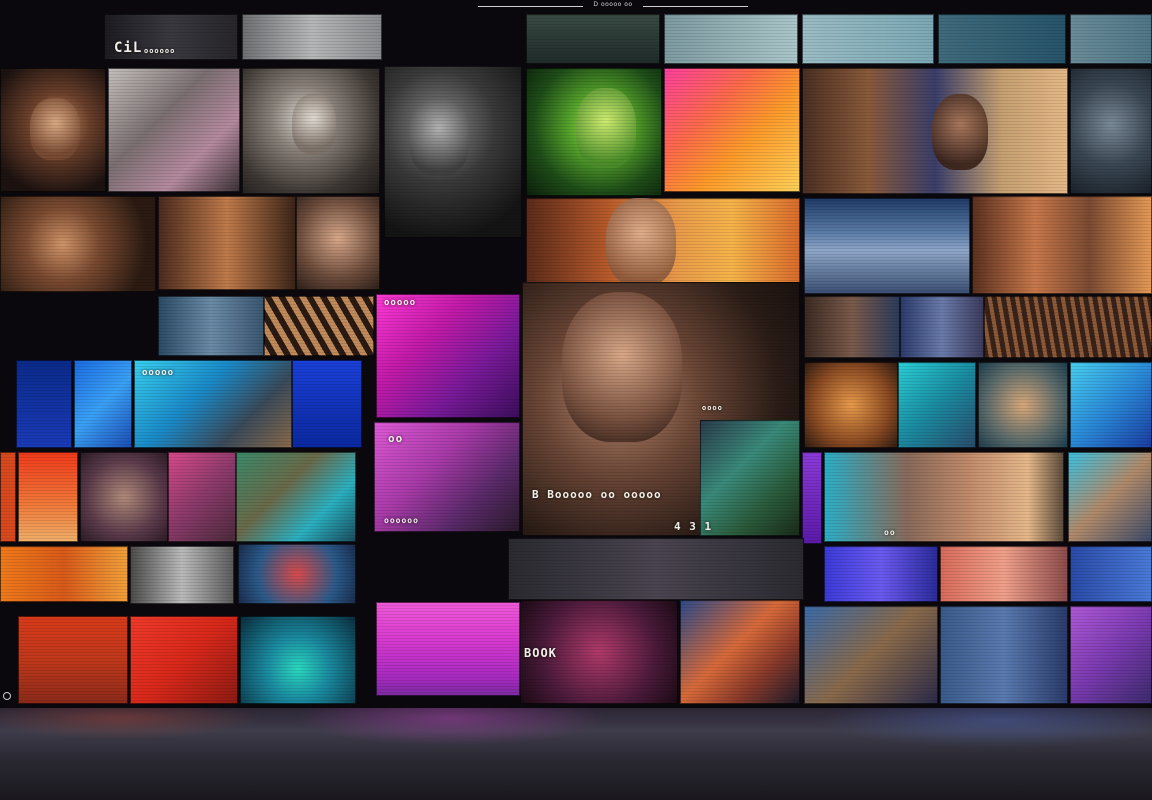  Describe the element at coordinates (171, 37) in the screenshot. I see `screen-tile: CiL oooooo` at that location.